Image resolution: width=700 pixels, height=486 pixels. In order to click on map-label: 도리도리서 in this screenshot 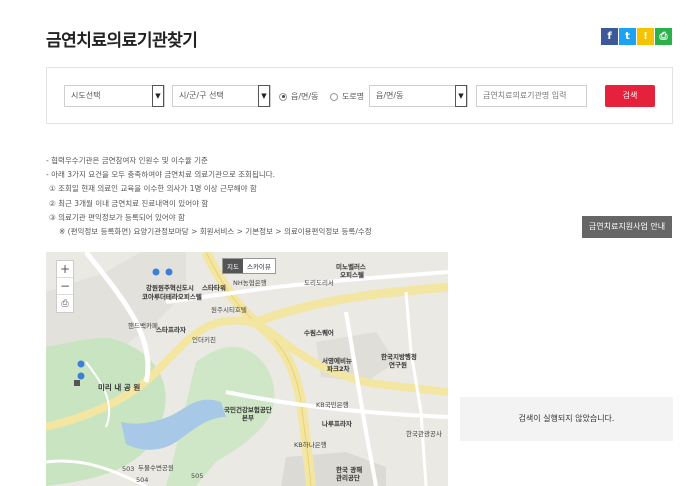, I will do `click(319, 283)`.